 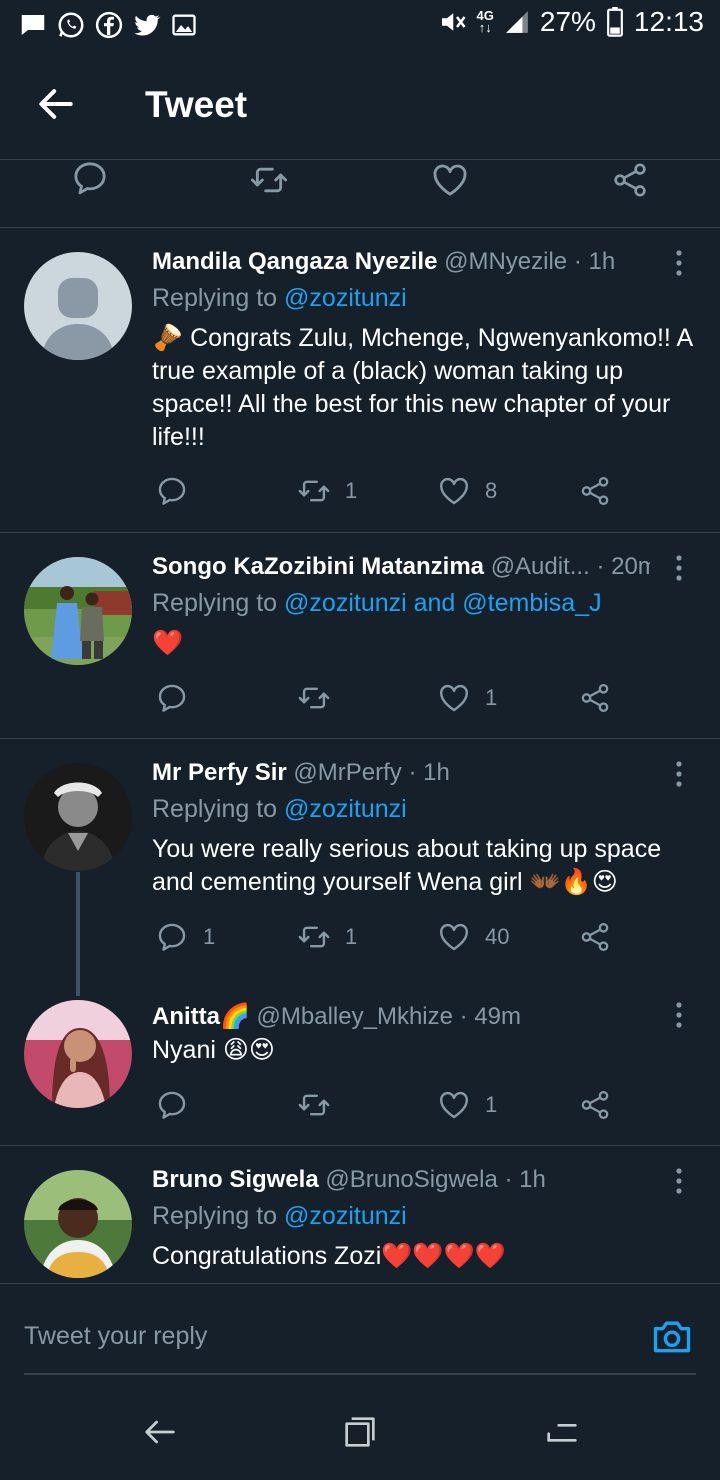 What do you see at coordinates (401, 773) in the screenshot?
I see `tweet-header: Mr Perfy Sir @MrPerfy · 1h` at bounding box center [401, 773].